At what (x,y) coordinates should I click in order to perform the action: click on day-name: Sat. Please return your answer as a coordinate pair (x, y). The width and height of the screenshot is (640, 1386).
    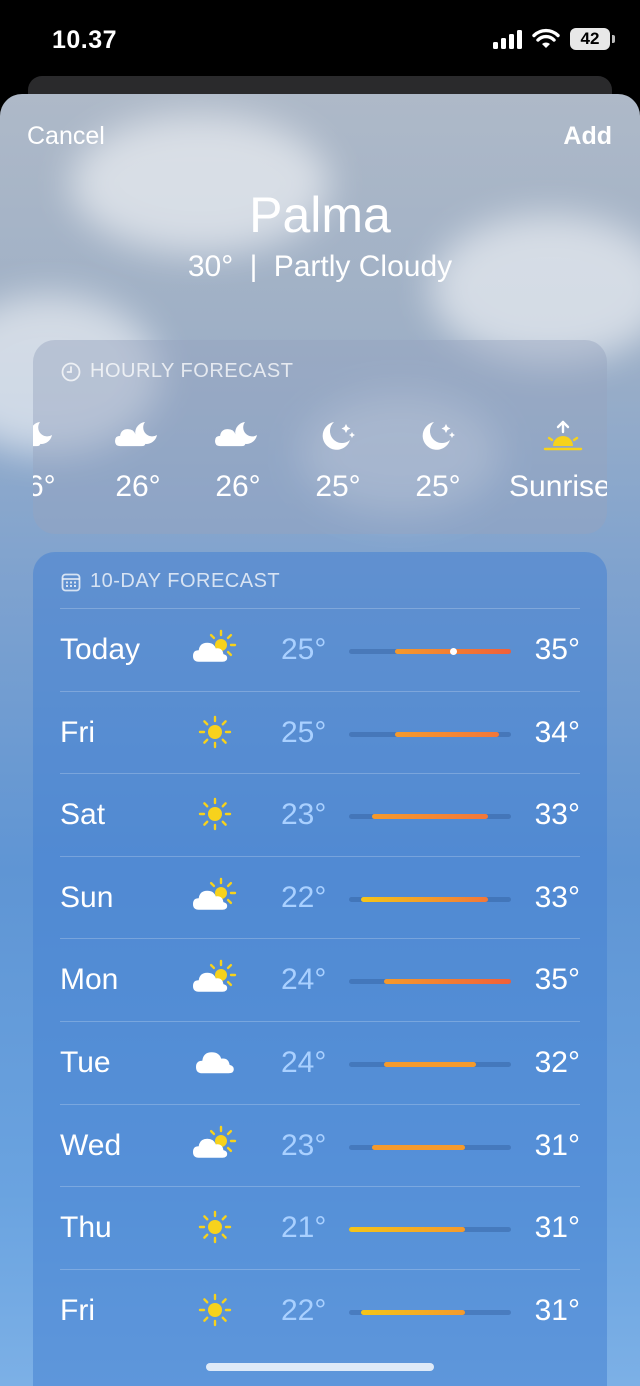
    Looking at the image, I should click on (83, 815).